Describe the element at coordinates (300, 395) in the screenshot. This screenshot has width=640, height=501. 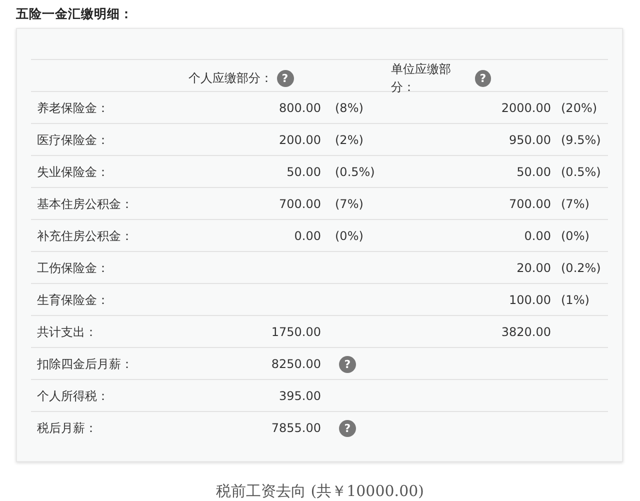
I see `amount-value: 395.00` at that location.